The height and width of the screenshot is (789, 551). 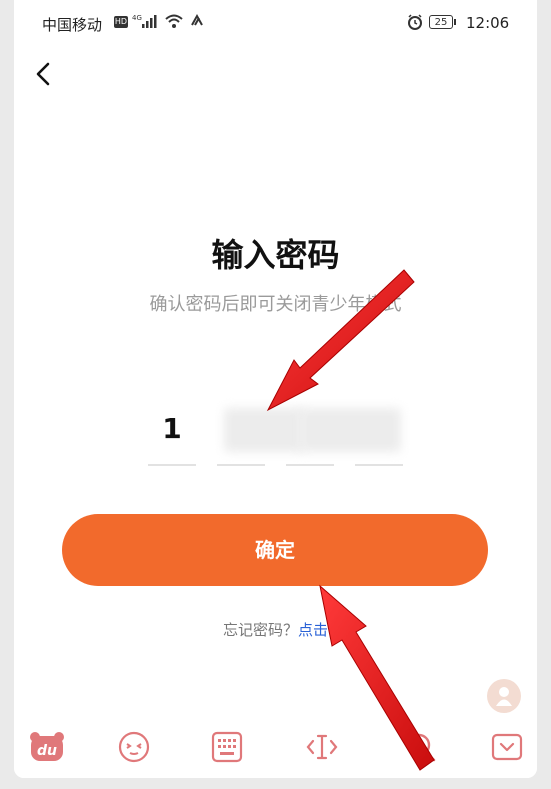 I want to click on carrier-name: 中国移动, so click(x=72, y=25).